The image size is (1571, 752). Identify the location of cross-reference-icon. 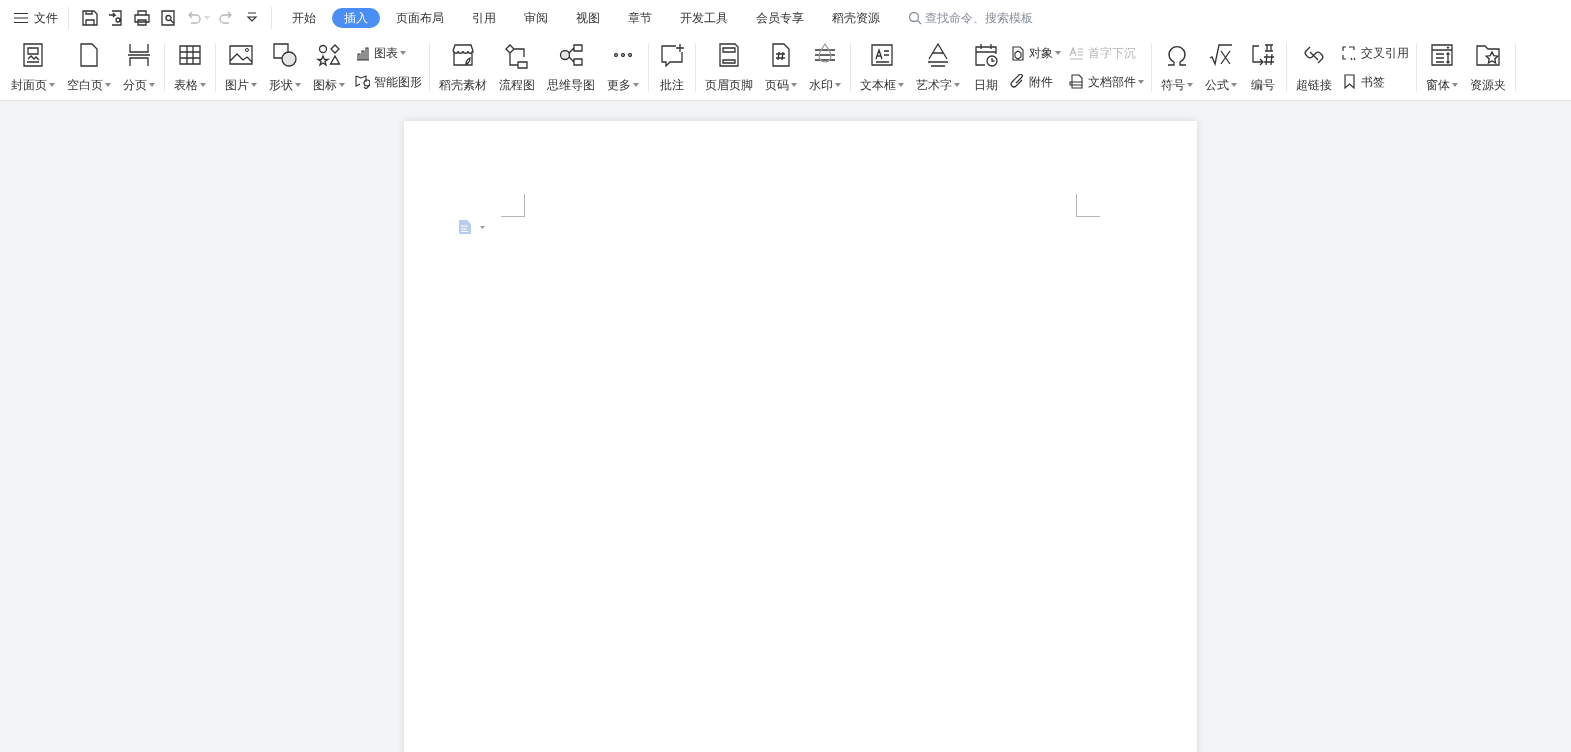
(1349, 53).